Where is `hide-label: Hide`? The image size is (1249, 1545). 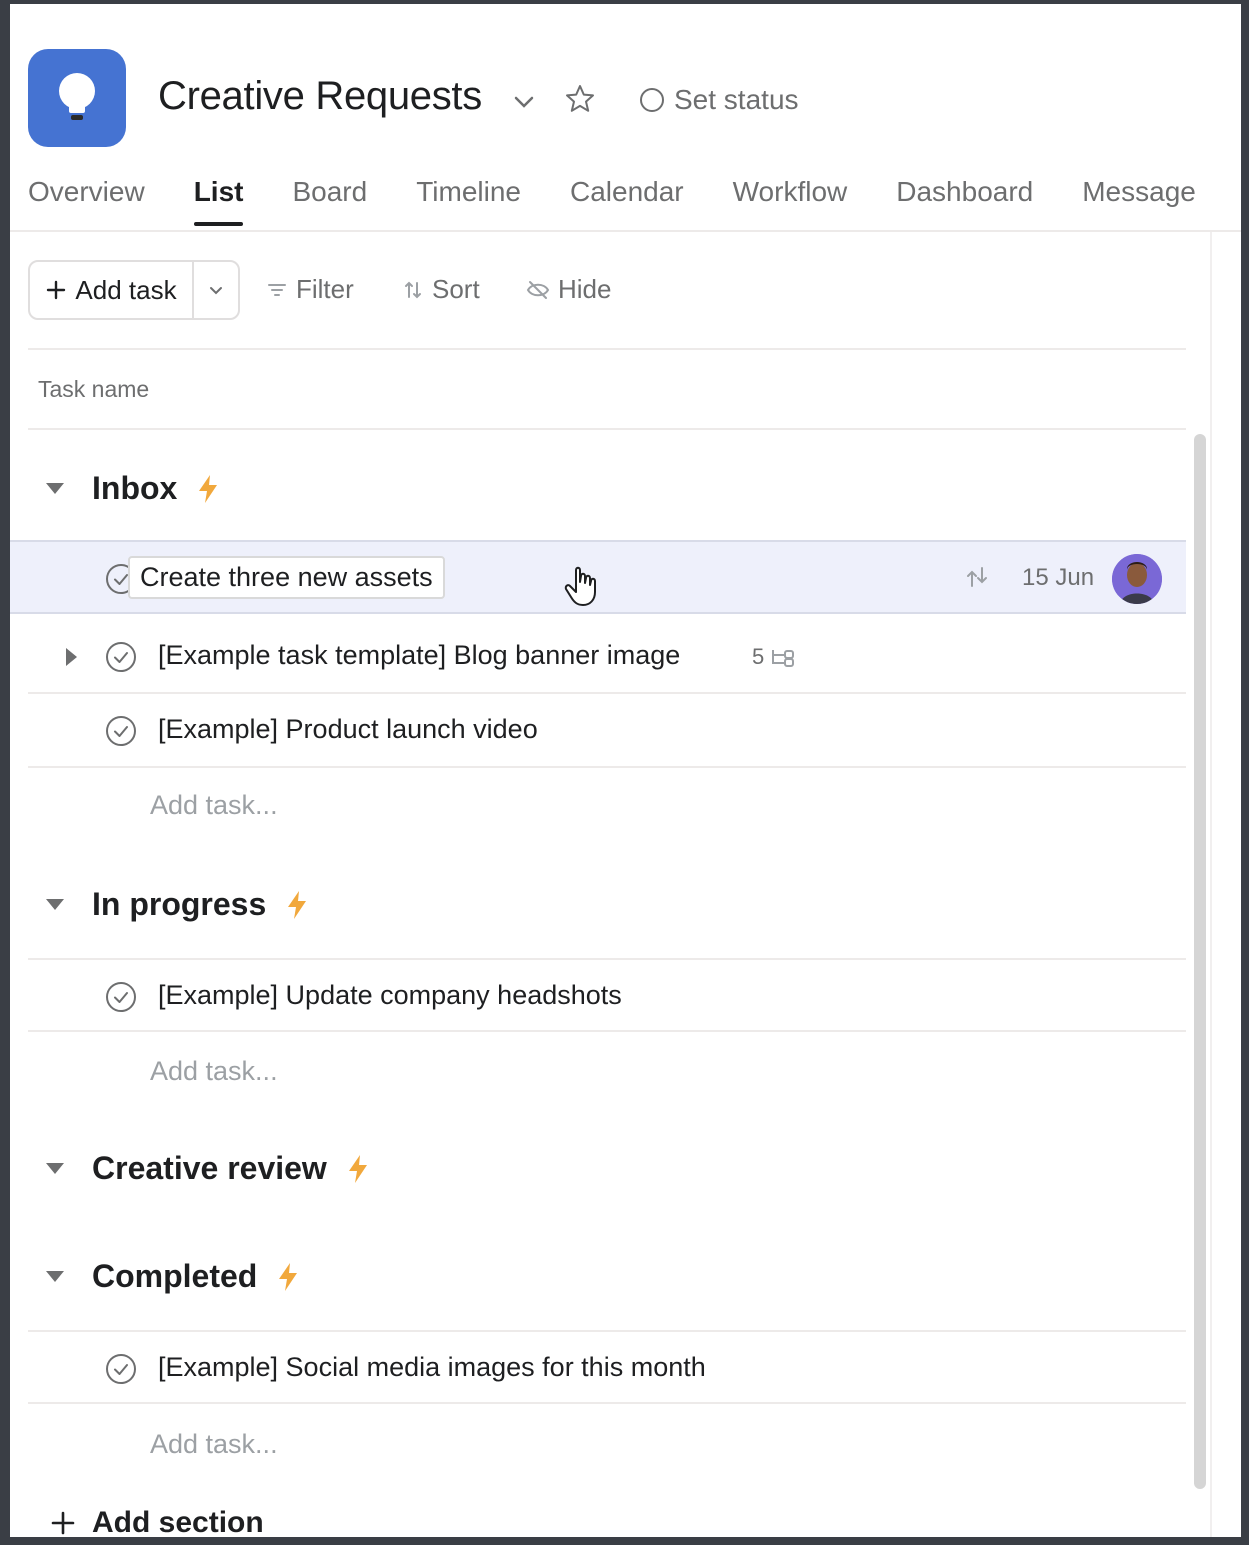
hide-label: Hide is located at coordinates (585, 289).